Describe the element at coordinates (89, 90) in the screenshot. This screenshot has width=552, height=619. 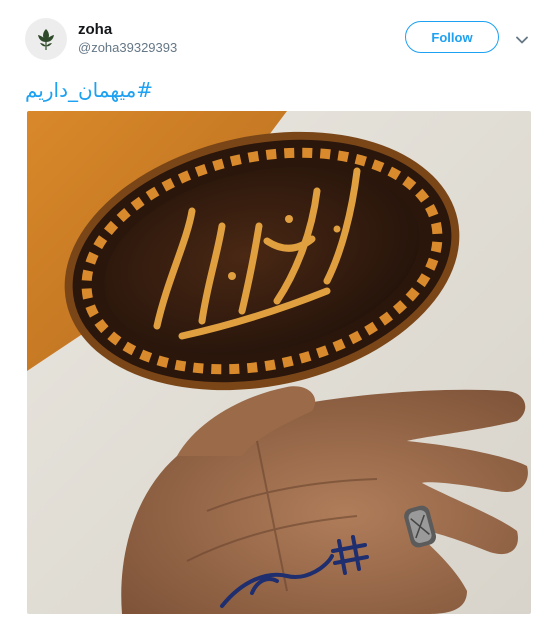
I see `hashtag-link: #میهمان_داریم` at that location.